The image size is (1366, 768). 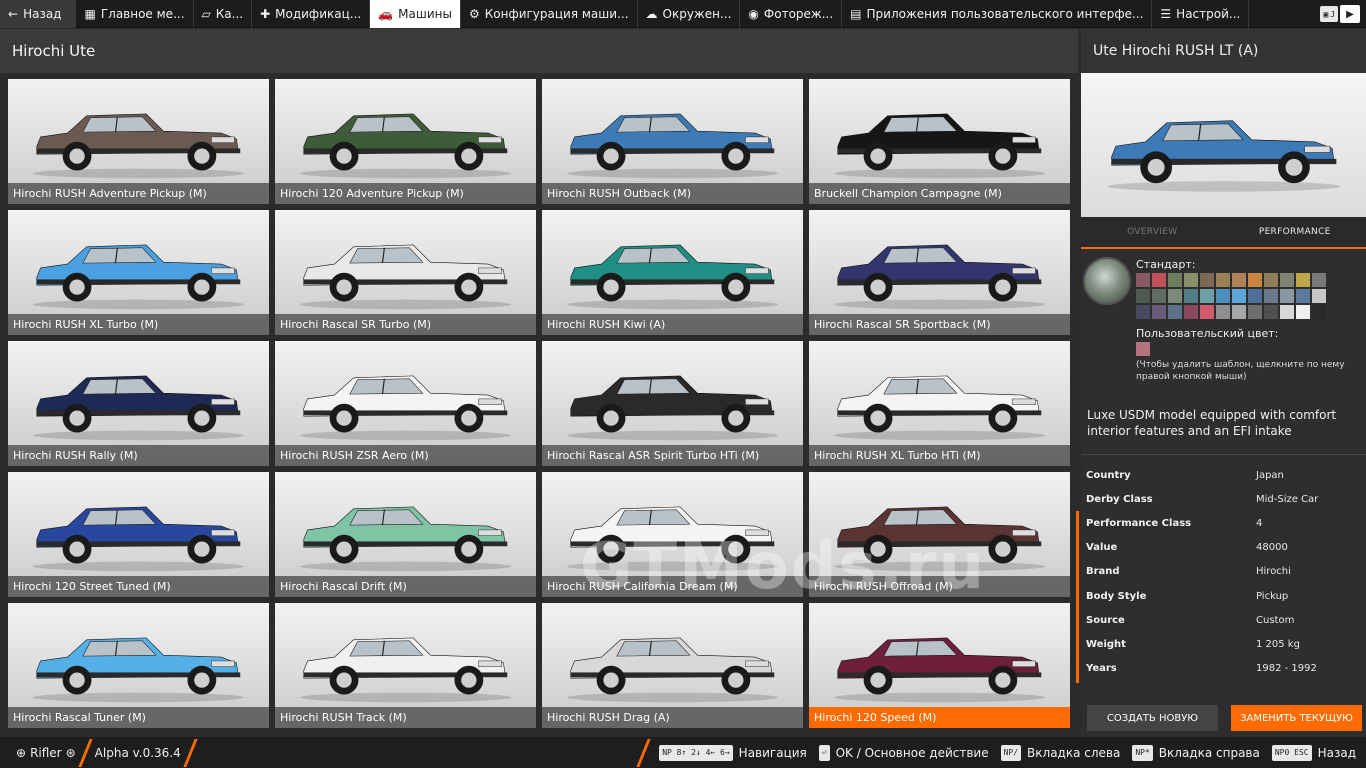 What do you see at coordinates (13, 13) in the screenshot?
I see `arrow-left-icon: ←` at bounding box center [13, 13].